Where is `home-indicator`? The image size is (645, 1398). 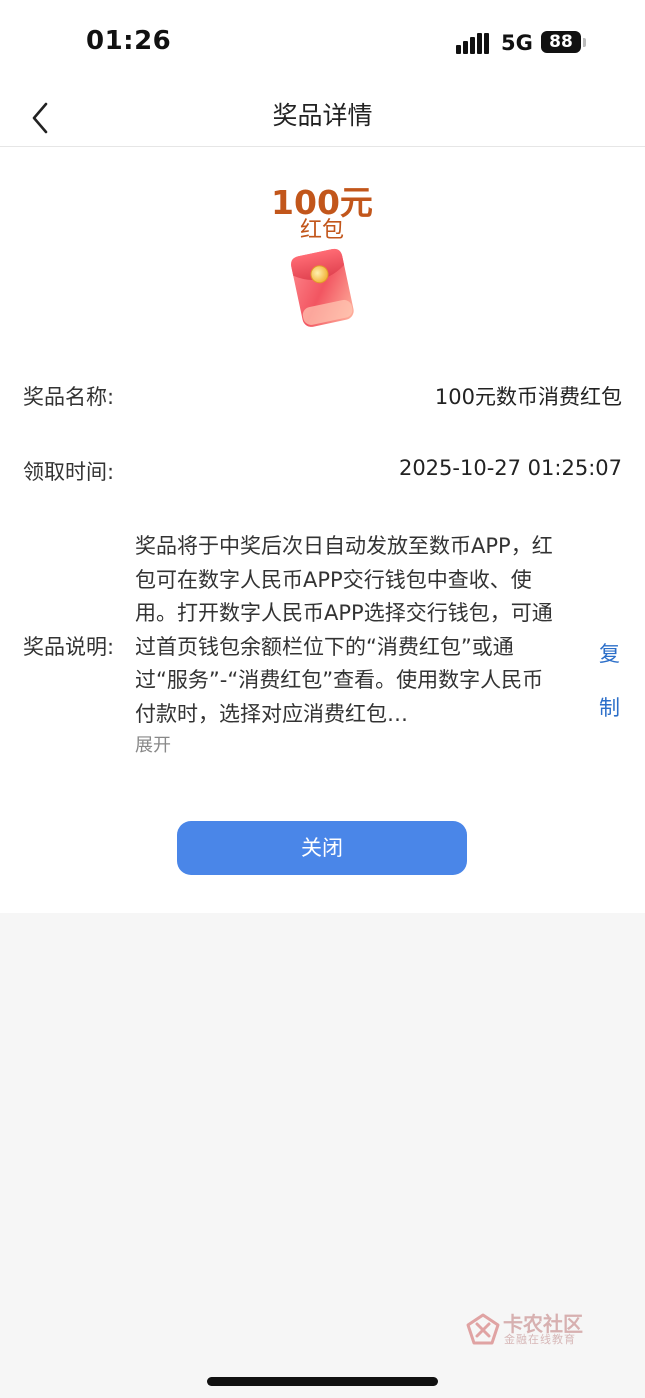 home-indicator is located at coordinates (322, 1381).